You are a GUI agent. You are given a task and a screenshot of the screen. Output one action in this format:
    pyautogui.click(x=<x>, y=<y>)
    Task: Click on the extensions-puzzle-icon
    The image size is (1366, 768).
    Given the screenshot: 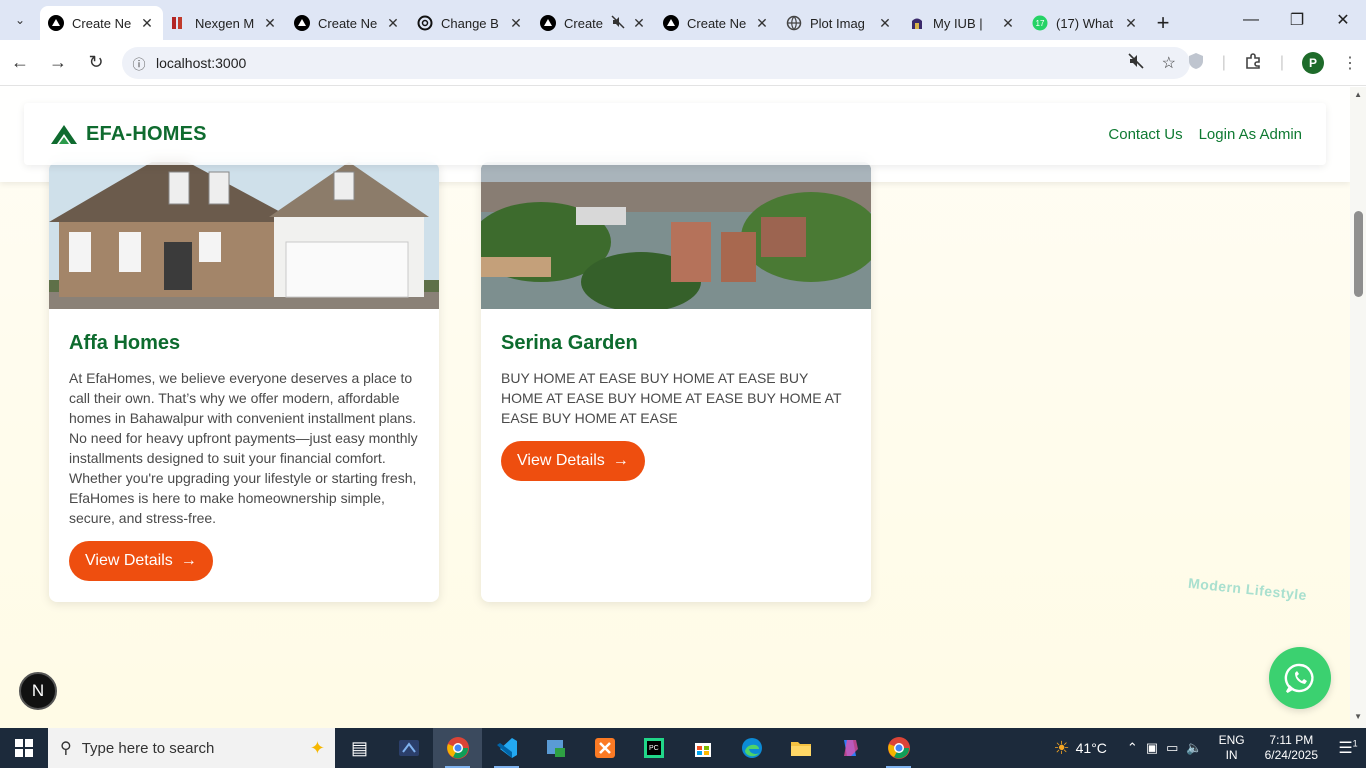 What is the action you would take?
    pyautogui.click(x=1253, y=63)
    